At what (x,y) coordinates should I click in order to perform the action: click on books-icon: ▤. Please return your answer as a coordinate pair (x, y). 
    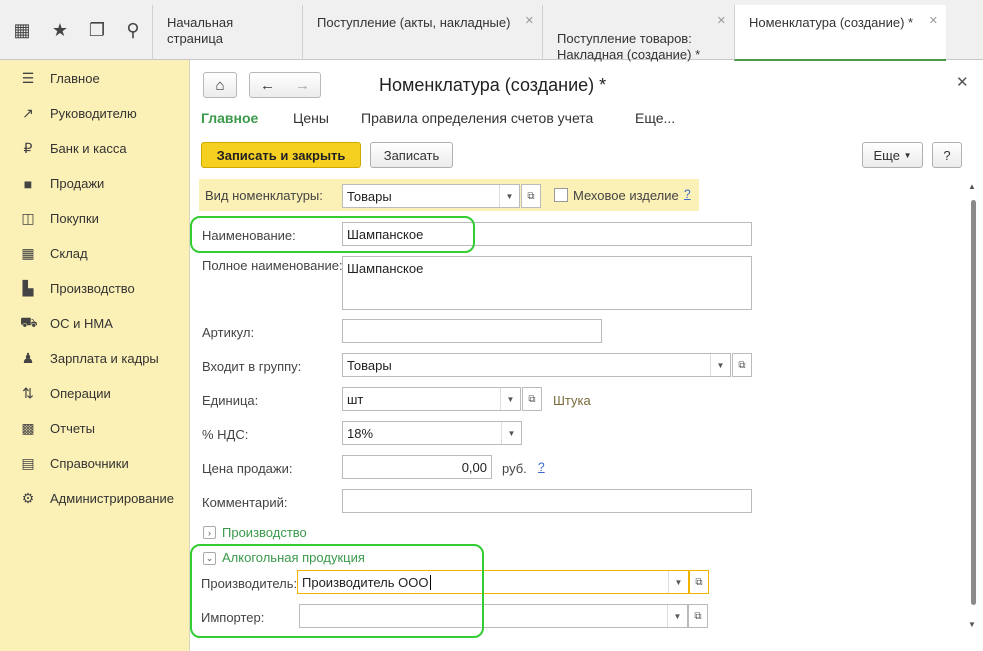
    Looking at the image, I should click on (28, 463).